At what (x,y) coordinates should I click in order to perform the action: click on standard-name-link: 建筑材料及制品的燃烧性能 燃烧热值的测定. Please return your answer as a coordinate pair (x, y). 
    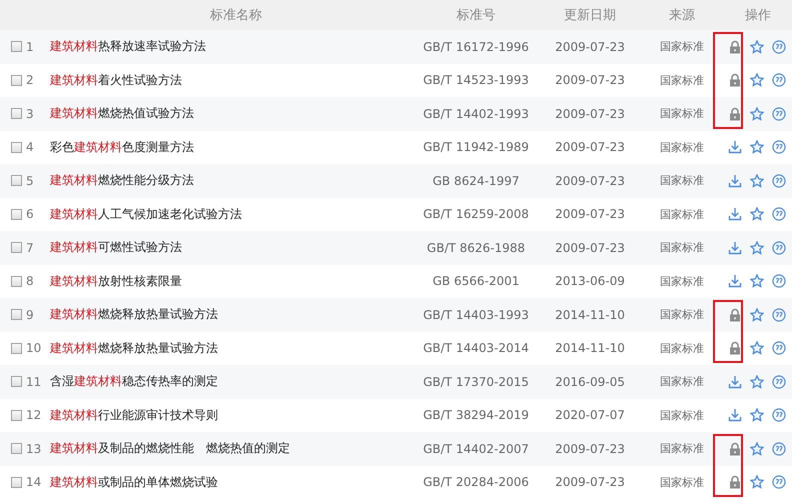
    Looking at the image, I should click on (231, 449).